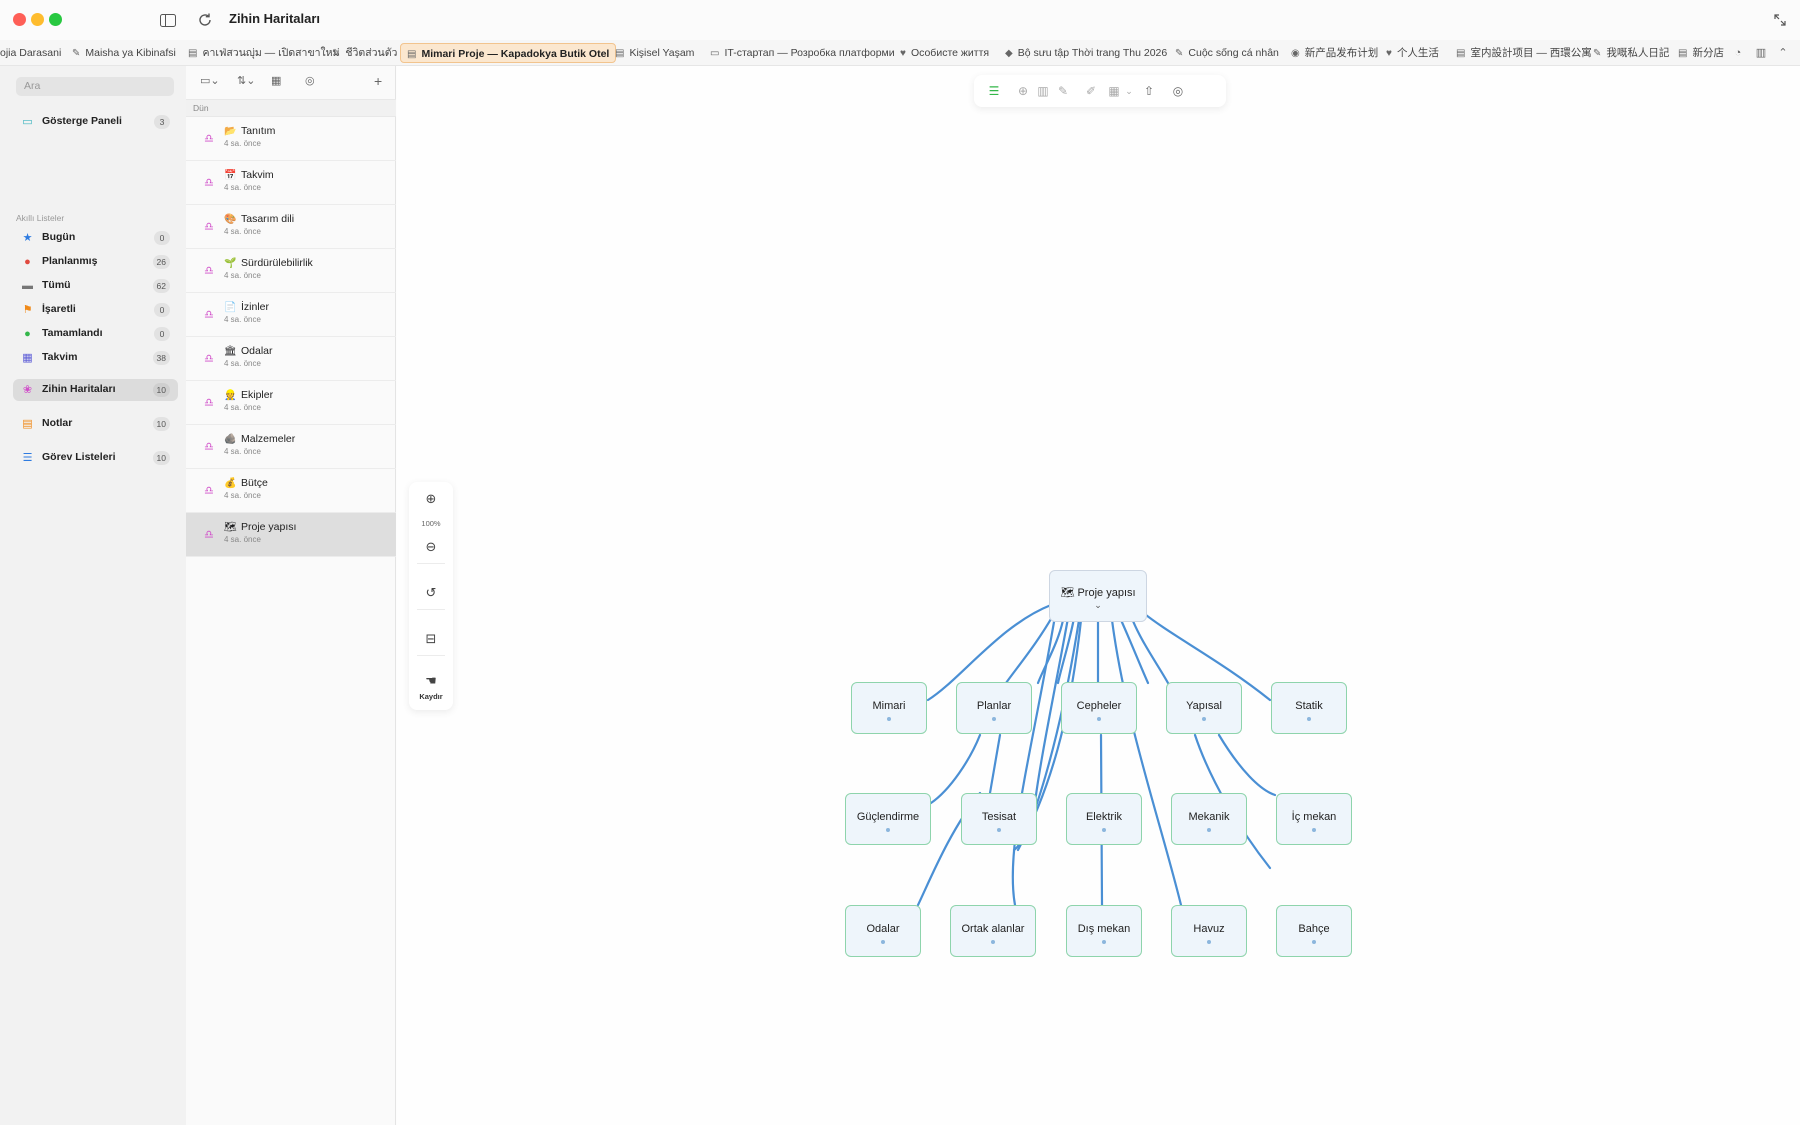  Describe the element at coordinates (1114, 91) in the screenshot. I see `layout-icon: ▦` at that location.